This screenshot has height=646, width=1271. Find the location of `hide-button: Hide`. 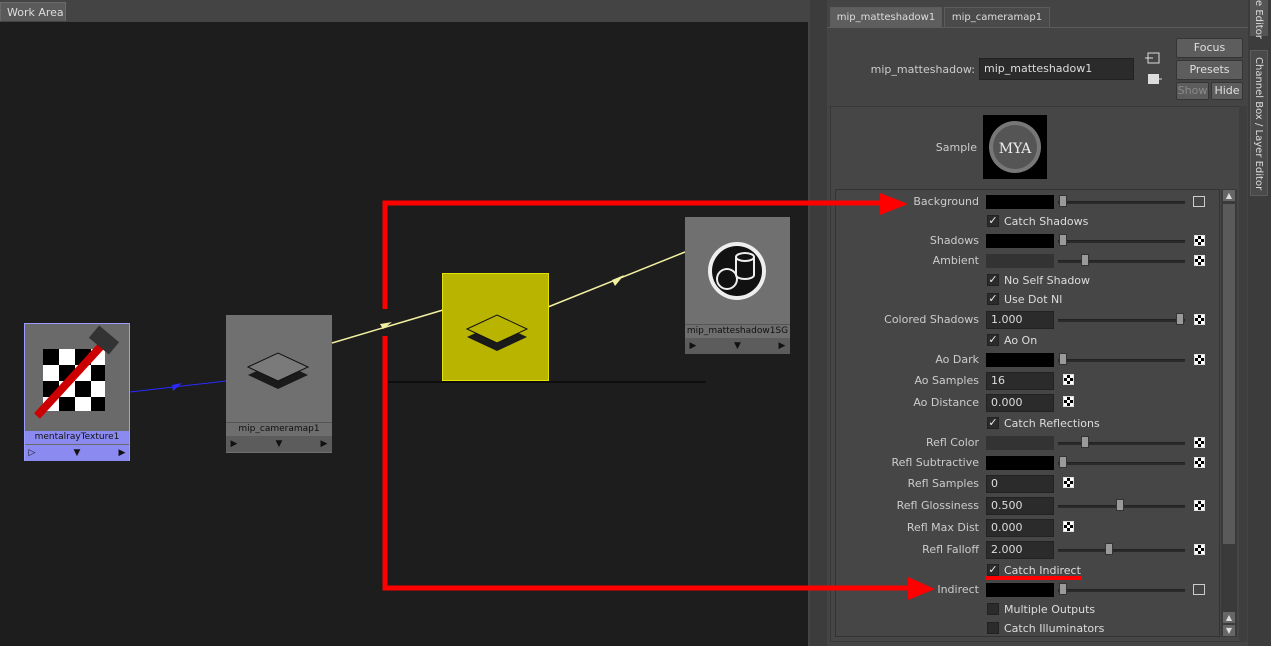

hide-button: Hide is located at coordinates (1227, 91).